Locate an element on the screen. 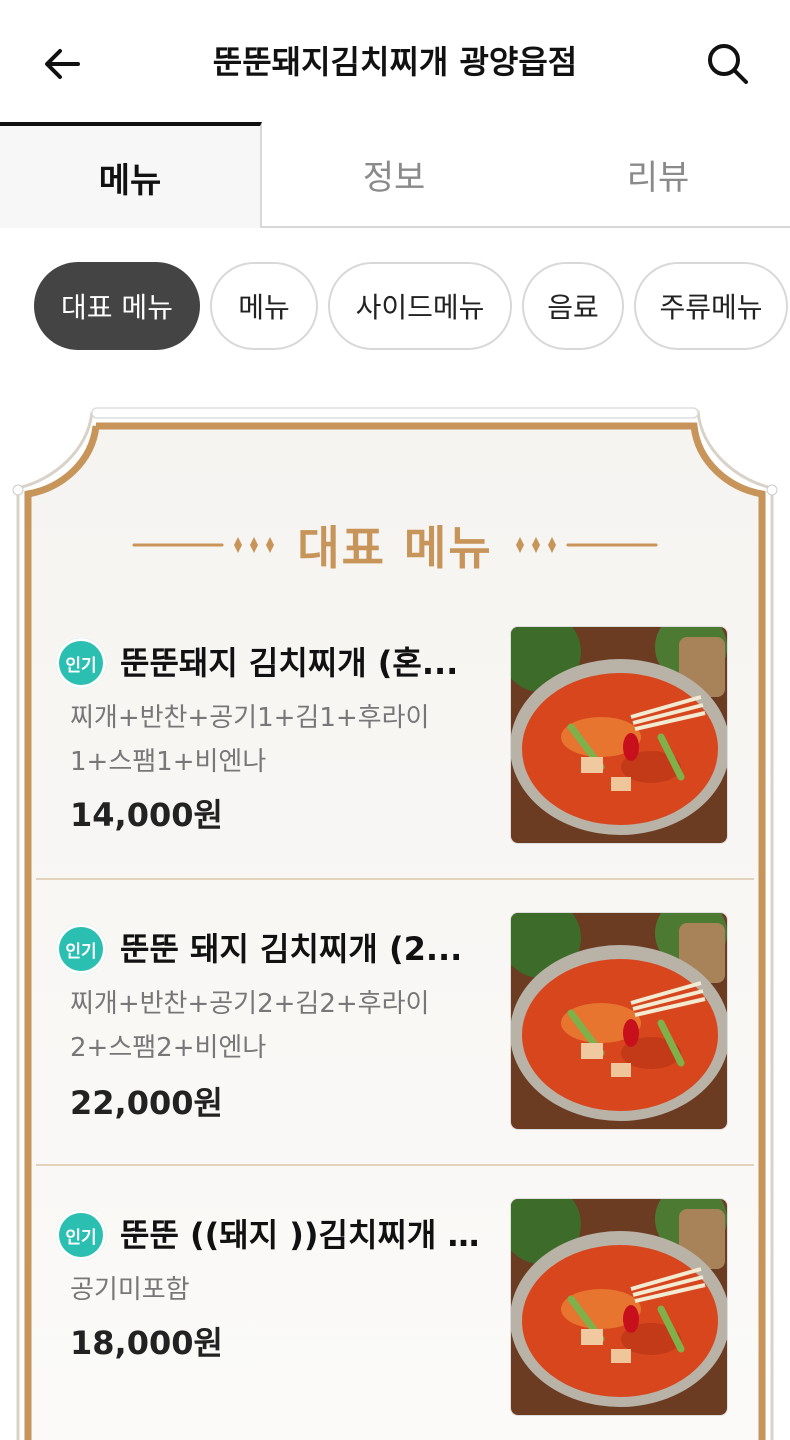 The width and height of the screenshot is (790, 1440). tab-reviews: 리뷰 is located at coordinates (658, 175).